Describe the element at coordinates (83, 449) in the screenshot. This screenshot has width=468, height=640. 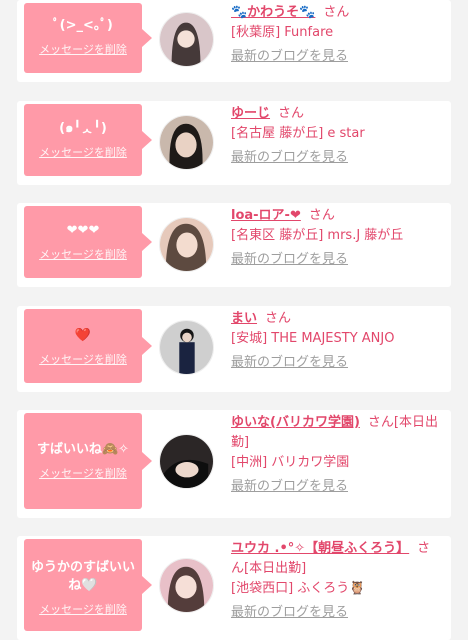
I see `message-text: すばいいね🙈✧` at that location.